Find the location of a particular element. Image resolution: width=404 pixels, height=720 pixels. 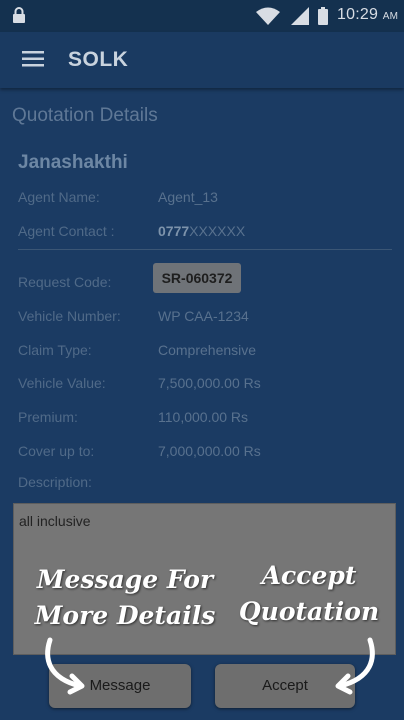

vehicle-number-row: Vehicle Number: WP CAA-1234 is located at coordinates (202, 322).